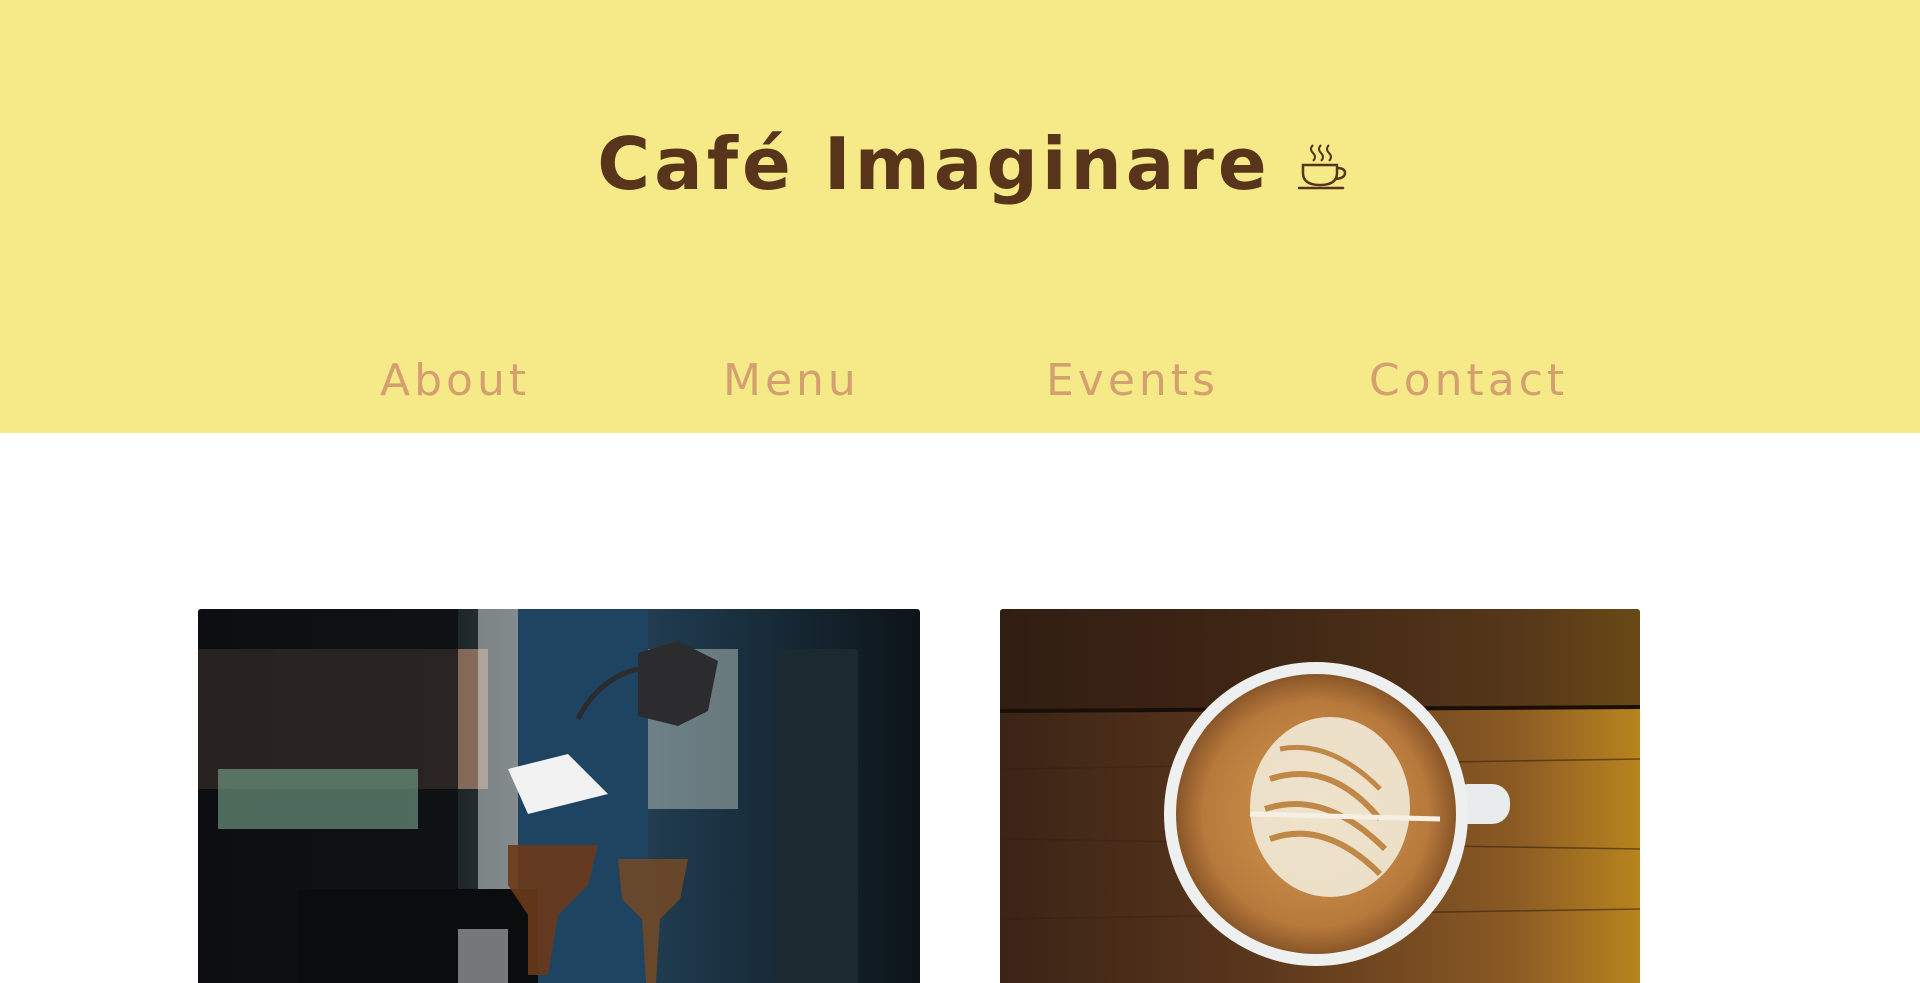 The width and height of the screenshot is (1920, 983). I want to click on coffee-cup-icon, so click(1321, 167).